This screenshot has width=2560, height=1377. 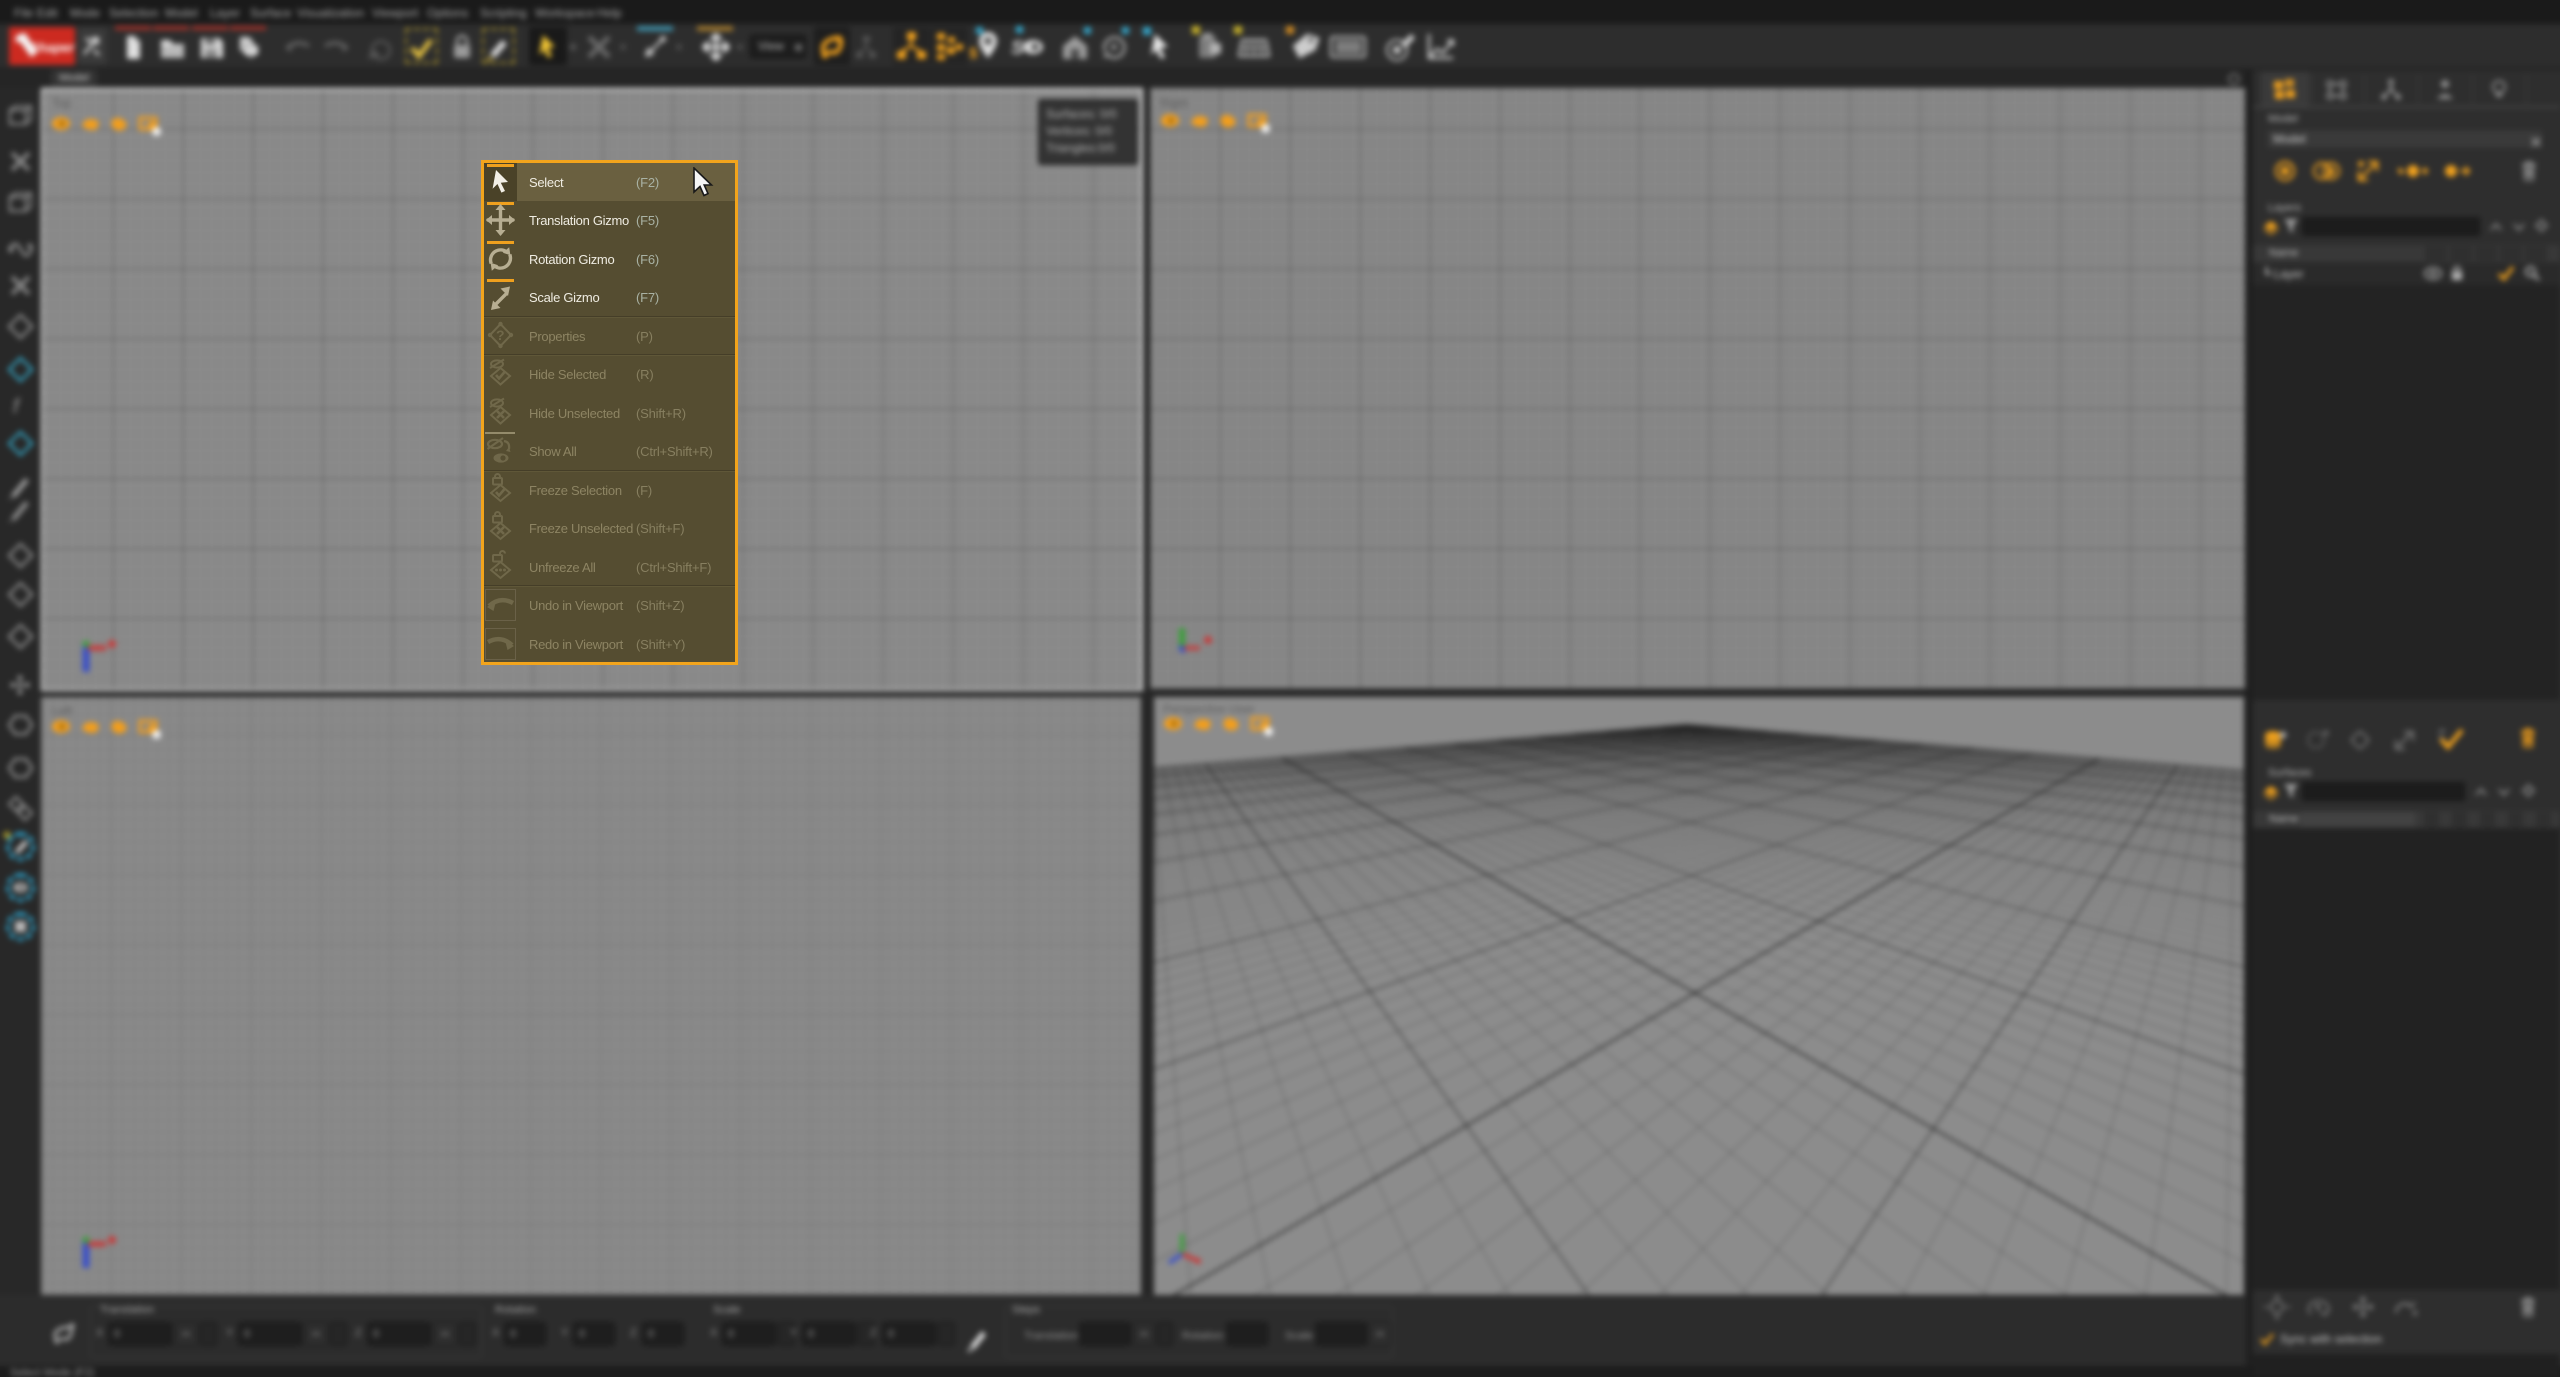 What do you see at coordinates (1017, 48) in the screenshot?
I see `svg-text: S` at bounding box center [1017, 48].